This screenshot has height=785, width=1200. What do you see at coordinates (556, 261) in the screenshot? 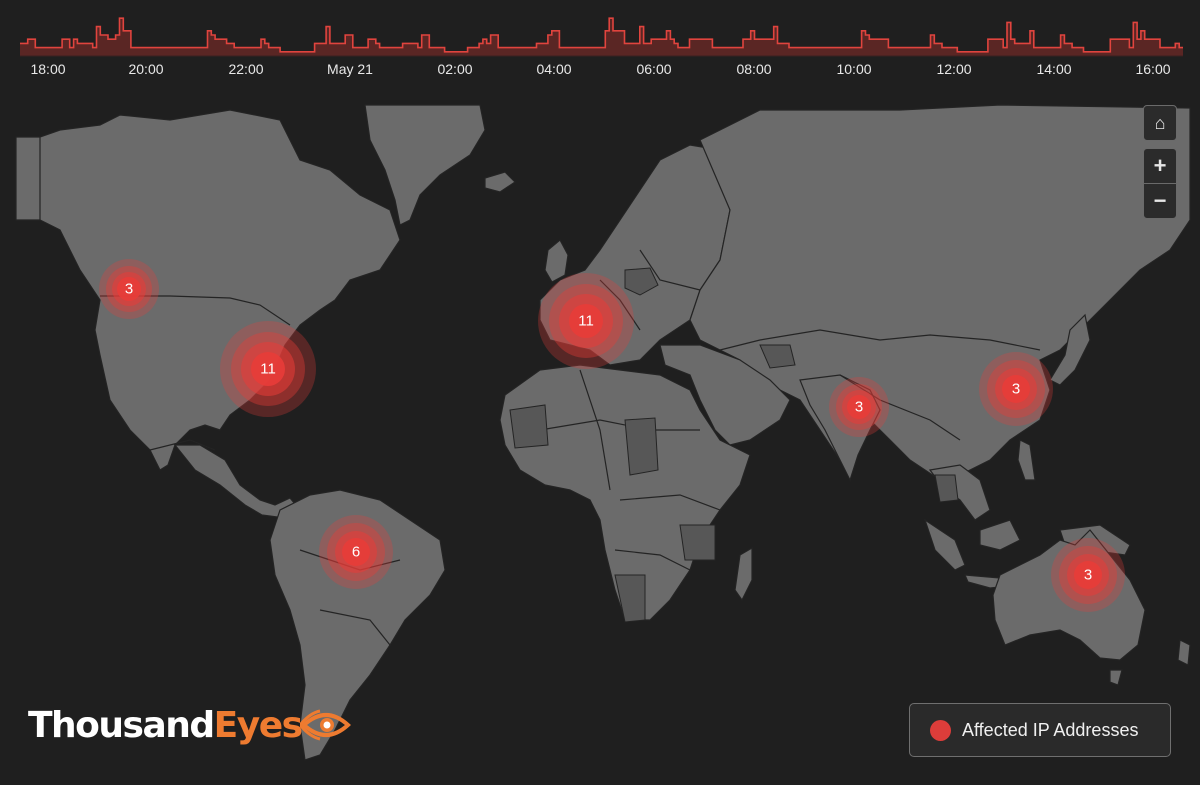
I see `land-uk` at bounding box center [556, 261].